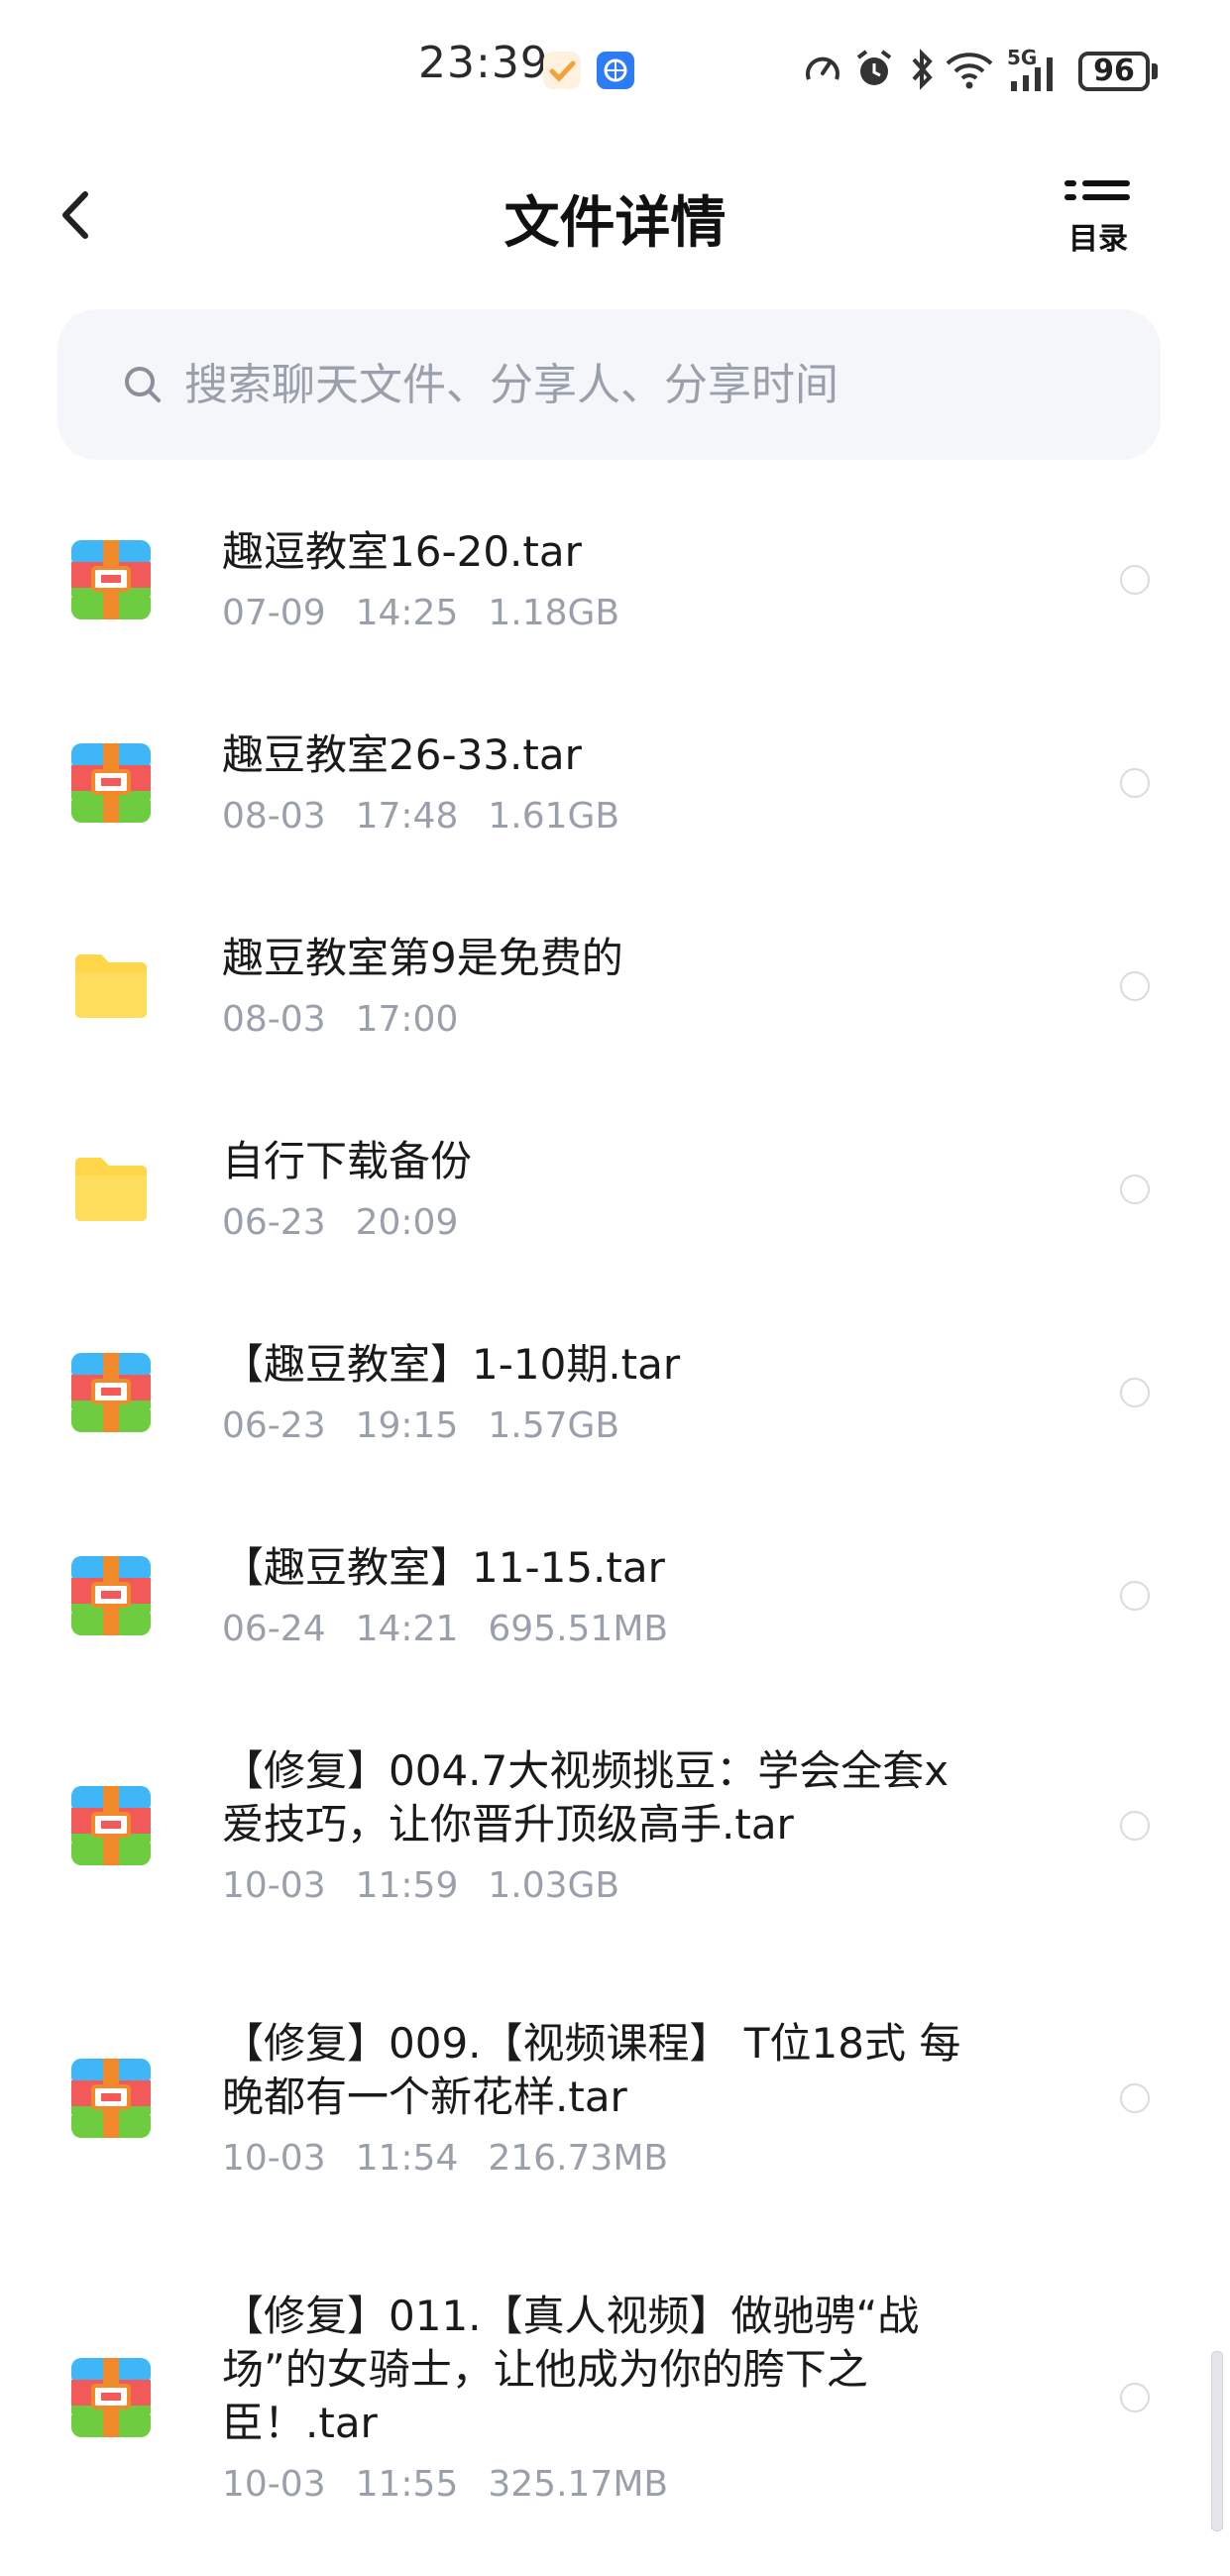  I want to click on file-name: 趣豆教室26-33.tar, so click(619, 755).